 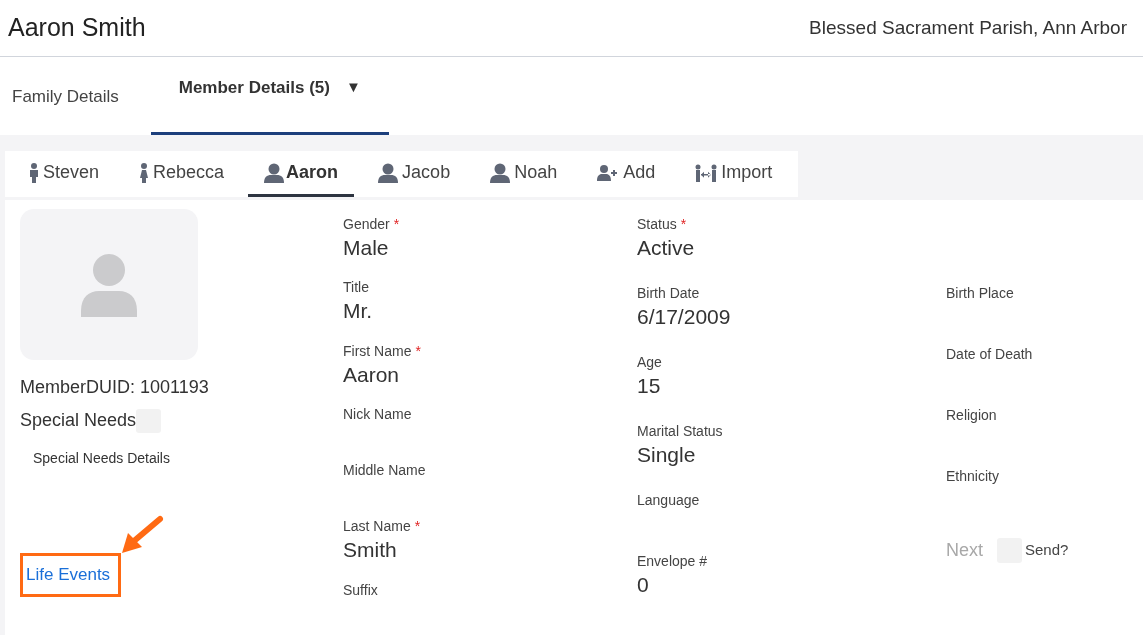 I want to click on member-tab: Noah, so click(x=524, y=174).